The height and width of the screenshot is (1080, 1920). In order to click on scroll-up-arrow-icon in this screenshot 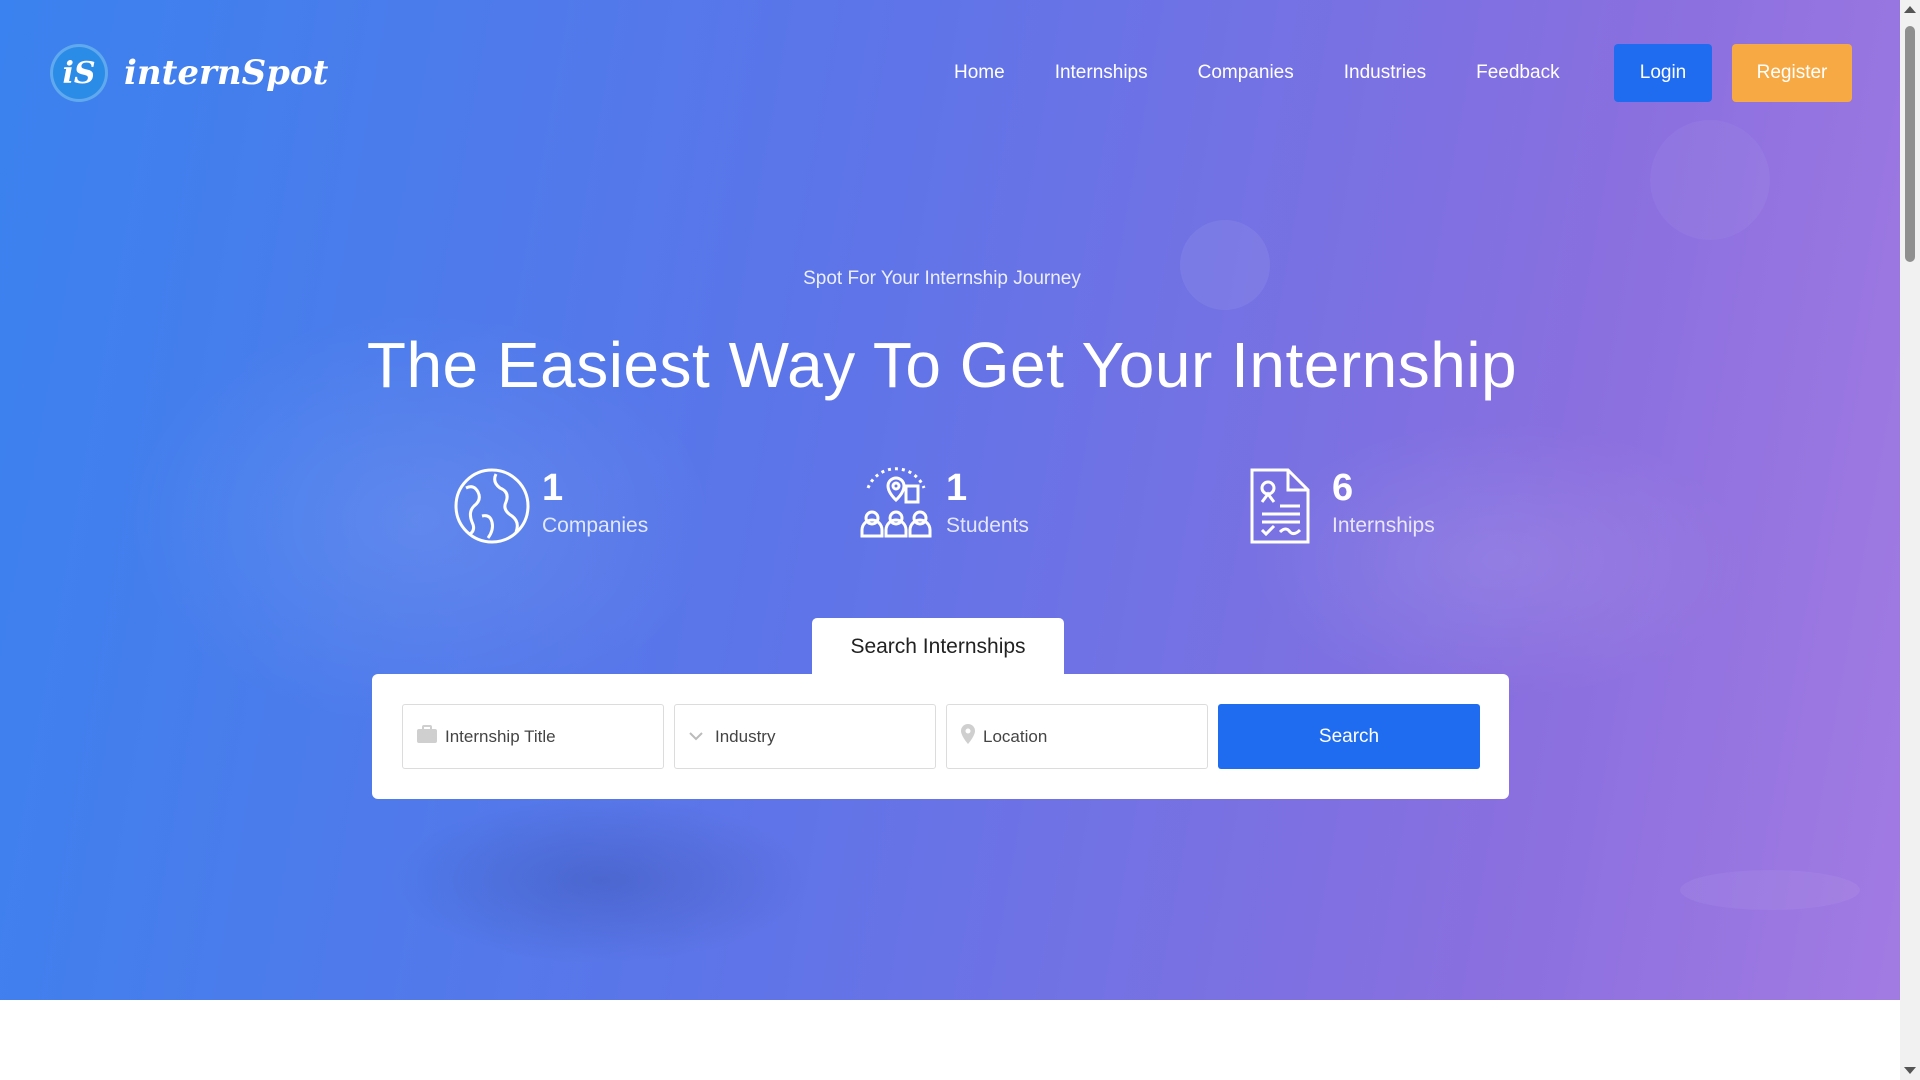, I will do `click(1910, 9)`.